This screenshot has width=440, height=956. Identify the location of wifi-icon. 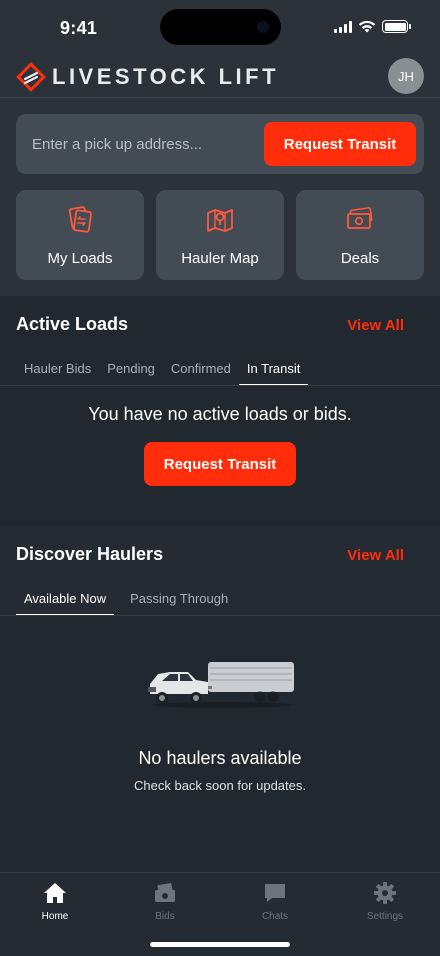
(367, 26).